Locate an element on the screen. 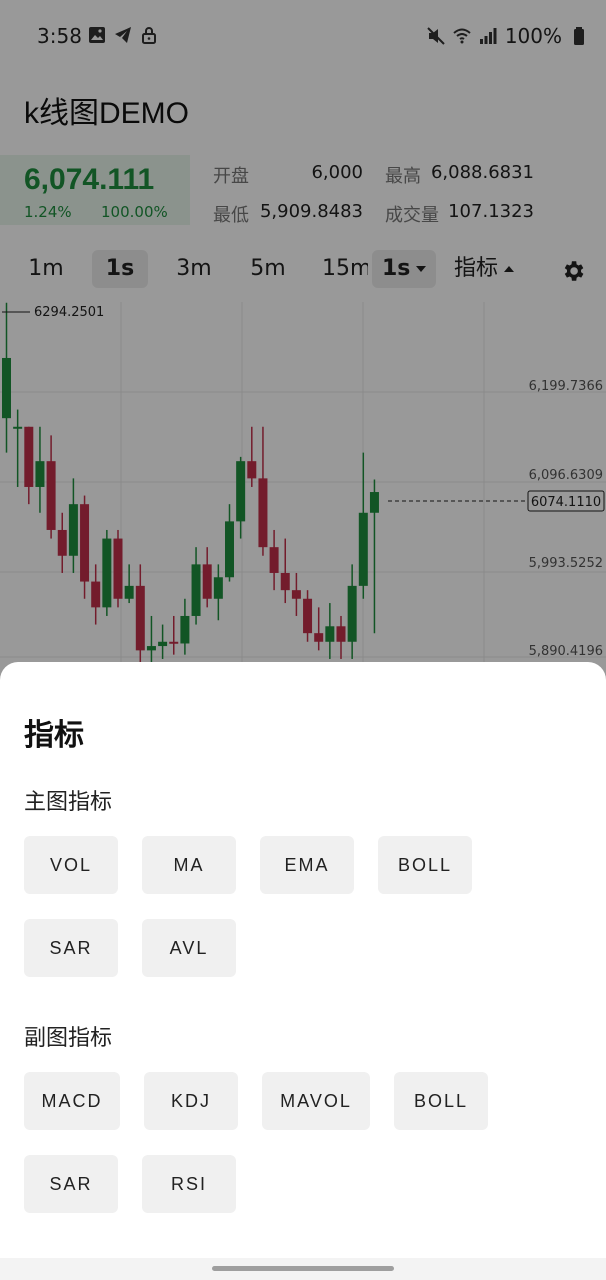 The image size is (606, 1280). navigation-bar is located at coordinates (303, 1269).